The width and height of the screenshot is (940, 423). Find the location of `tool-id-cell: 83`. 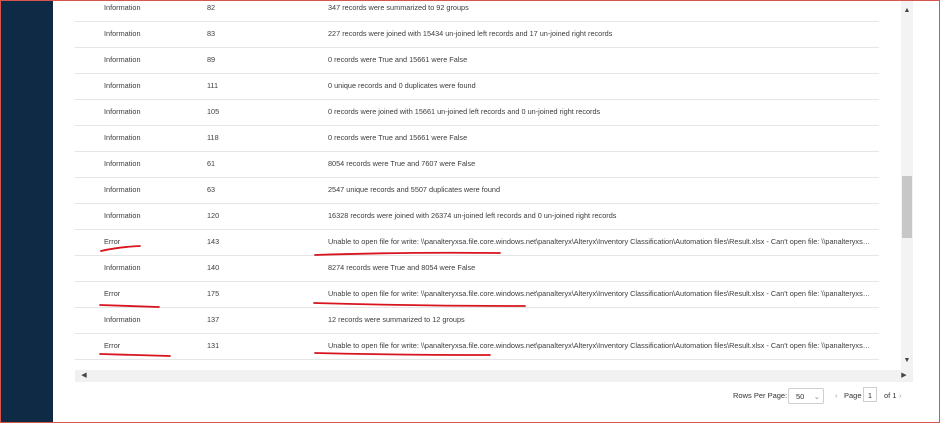

tool-id-cell: 83 is located at coordinates (211, 33).